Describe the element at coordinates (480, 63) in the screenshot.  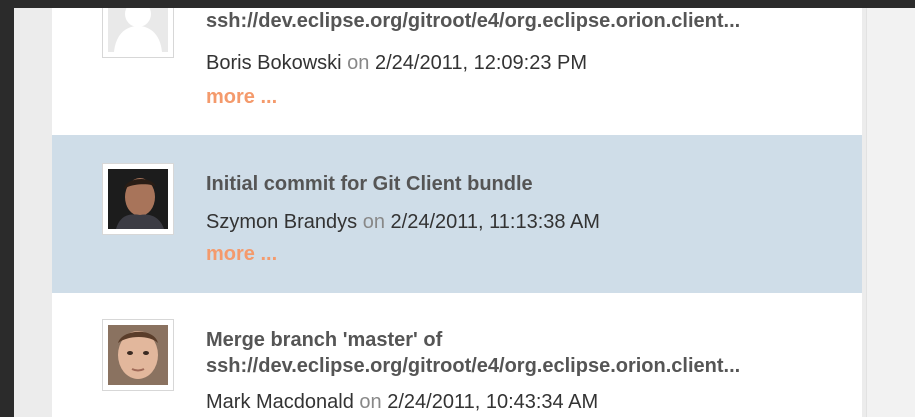
I see `commit-date: 2/24/2011, 12:09:23 PM` at that location.